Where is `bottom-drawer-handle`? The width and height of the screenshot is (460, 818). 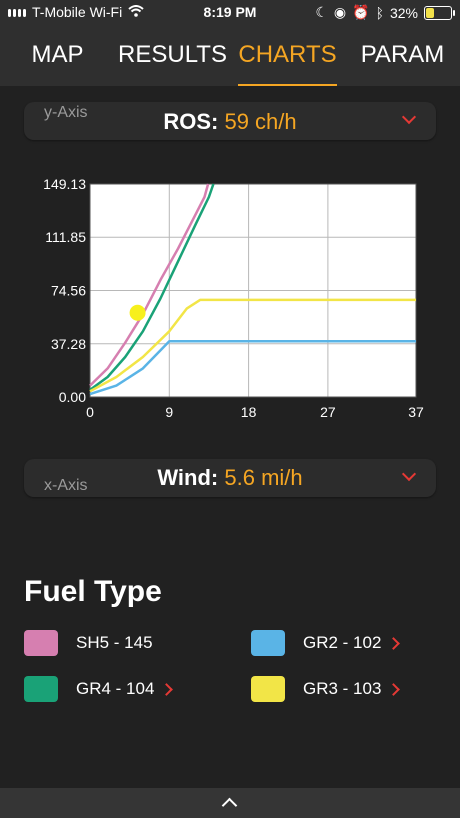
bottom-drawer-handle is located at coordinates (230, 803).